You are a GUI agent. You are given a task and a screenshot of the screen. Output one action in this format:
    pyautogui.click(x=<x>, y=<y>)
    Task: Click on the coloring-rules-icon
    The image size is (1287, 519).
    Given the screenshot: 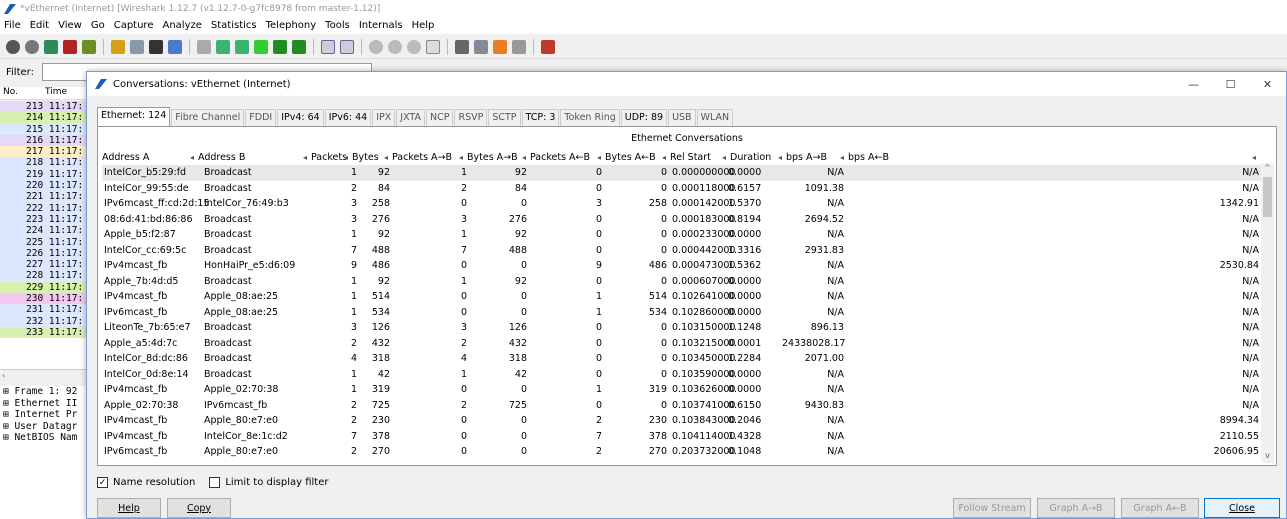 What is the action you would take?
    pyautogui.click(x=500, y=46)
    